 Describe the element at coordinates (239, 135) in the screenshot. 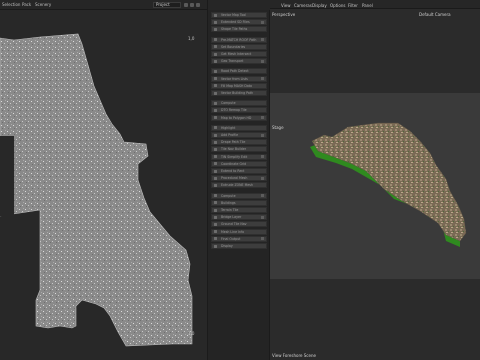

I see `node-item: Add Profile` at that location.